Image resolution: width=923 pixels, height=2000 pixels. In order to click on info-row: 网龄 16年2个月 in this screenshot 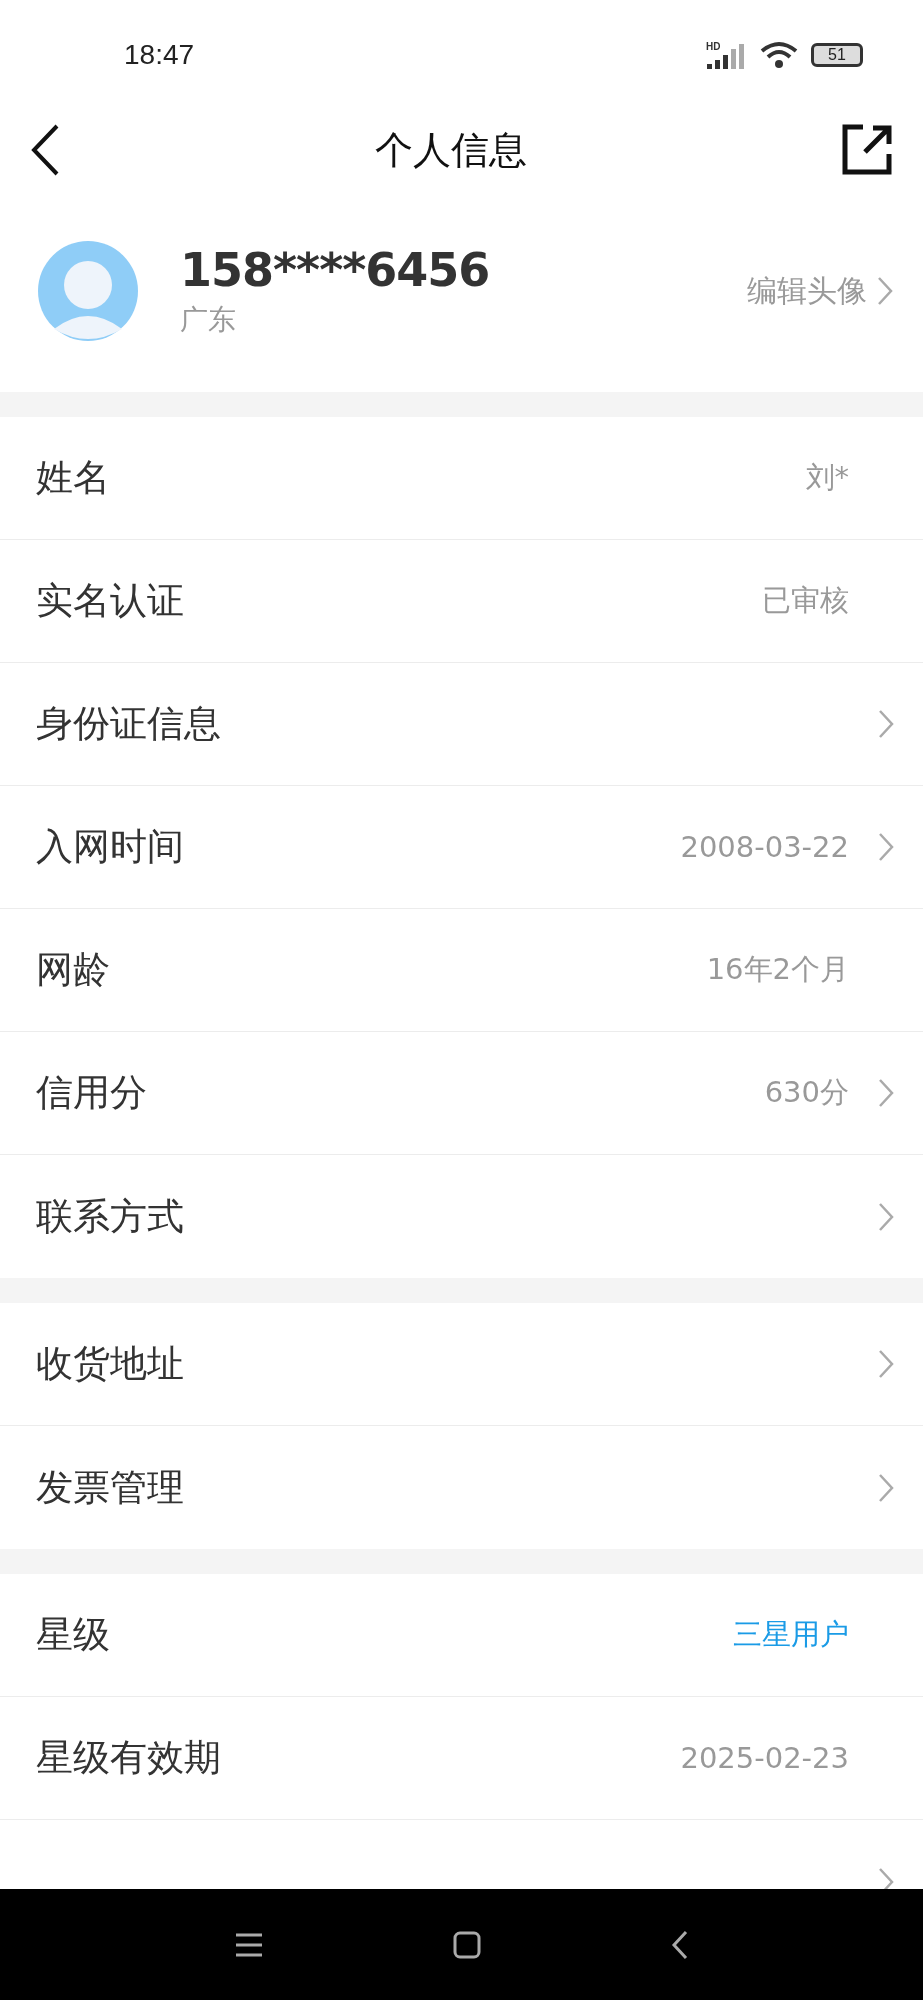, I will do `click(461, 970)`.